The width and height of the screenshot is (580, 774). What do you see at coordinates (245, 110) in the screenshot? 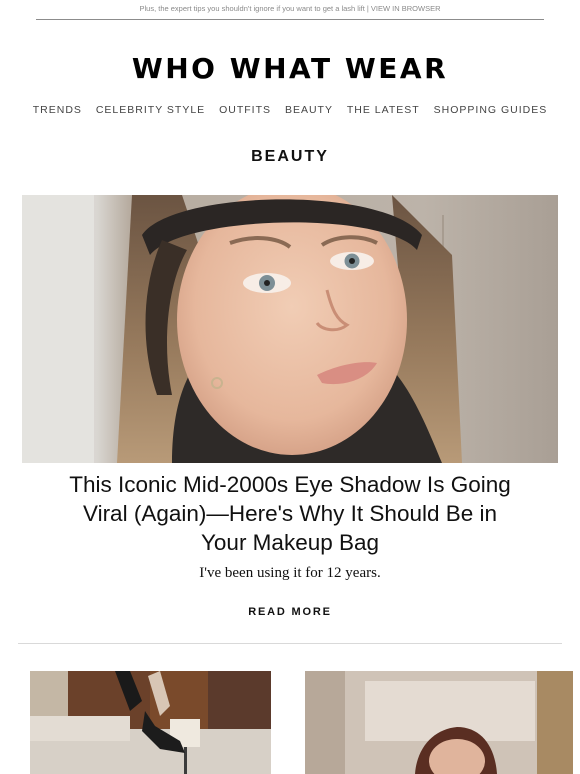
I see `nav-item-outfits: OUTFITS` at bounding box center [245, 110].